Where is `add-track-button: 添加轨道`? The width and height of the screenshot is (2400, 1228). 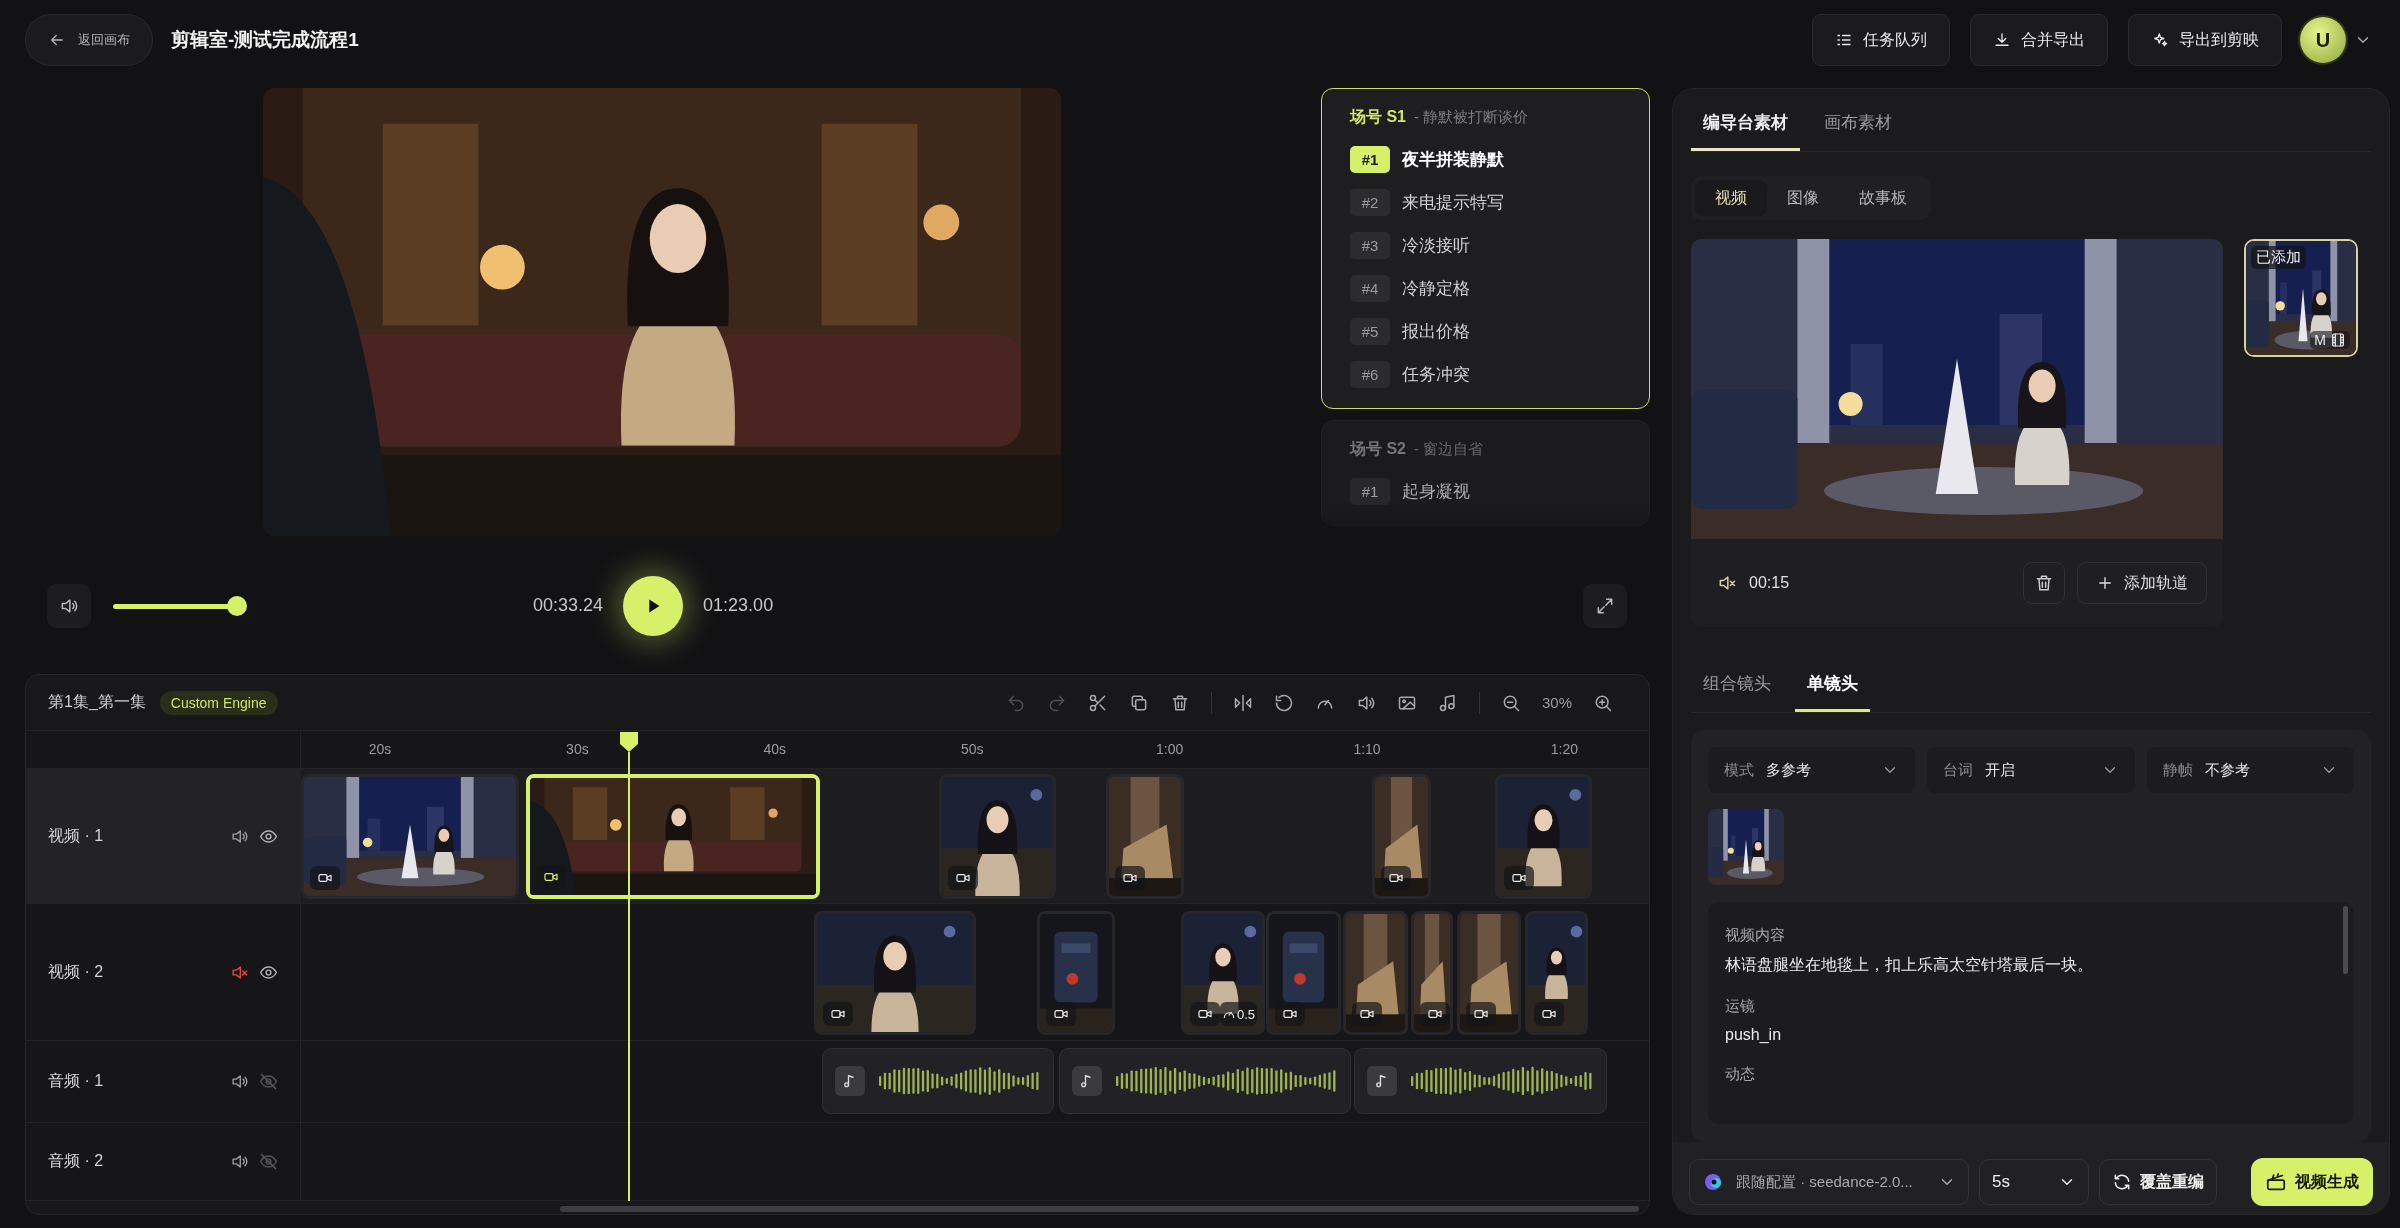 add-track-button: 添加轨道 is located at coordinates (2142, 583).